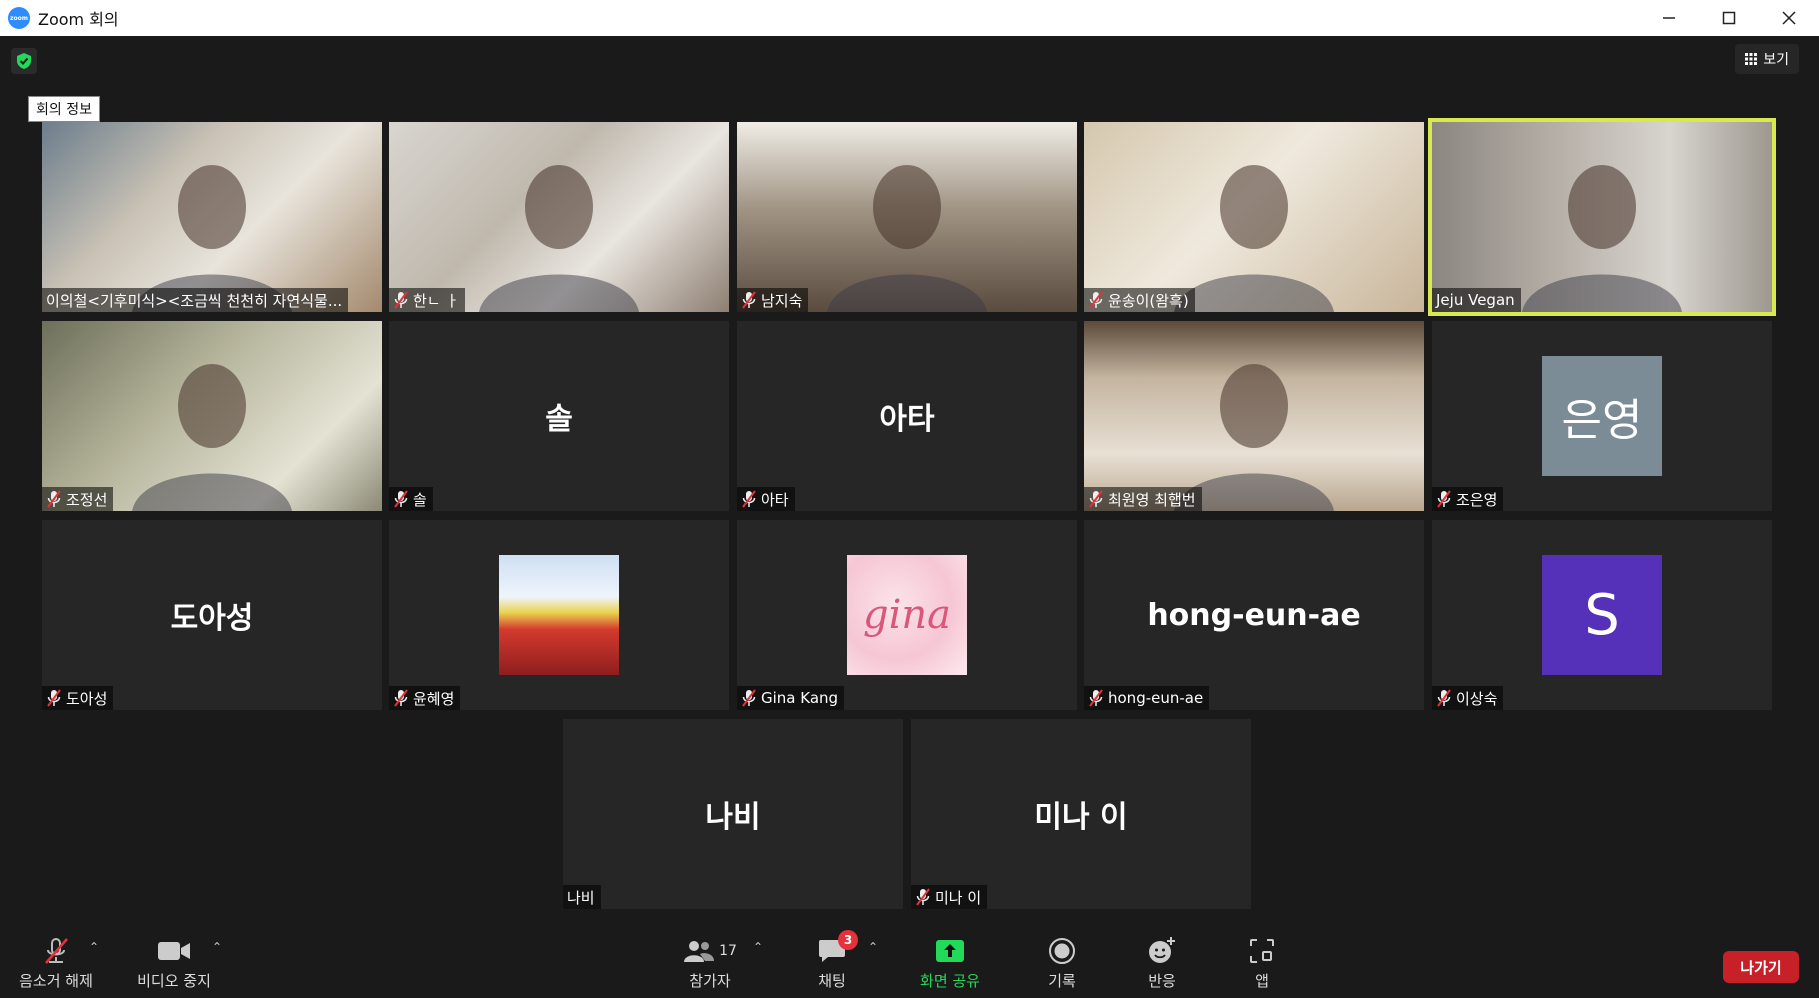 Image resolution: width=1819 pixels, height=998 pixels. Describe the element at coordinates (64, 109) in the screenshot. I see `meeting-info-tooltip: 회의 정보` at that location.